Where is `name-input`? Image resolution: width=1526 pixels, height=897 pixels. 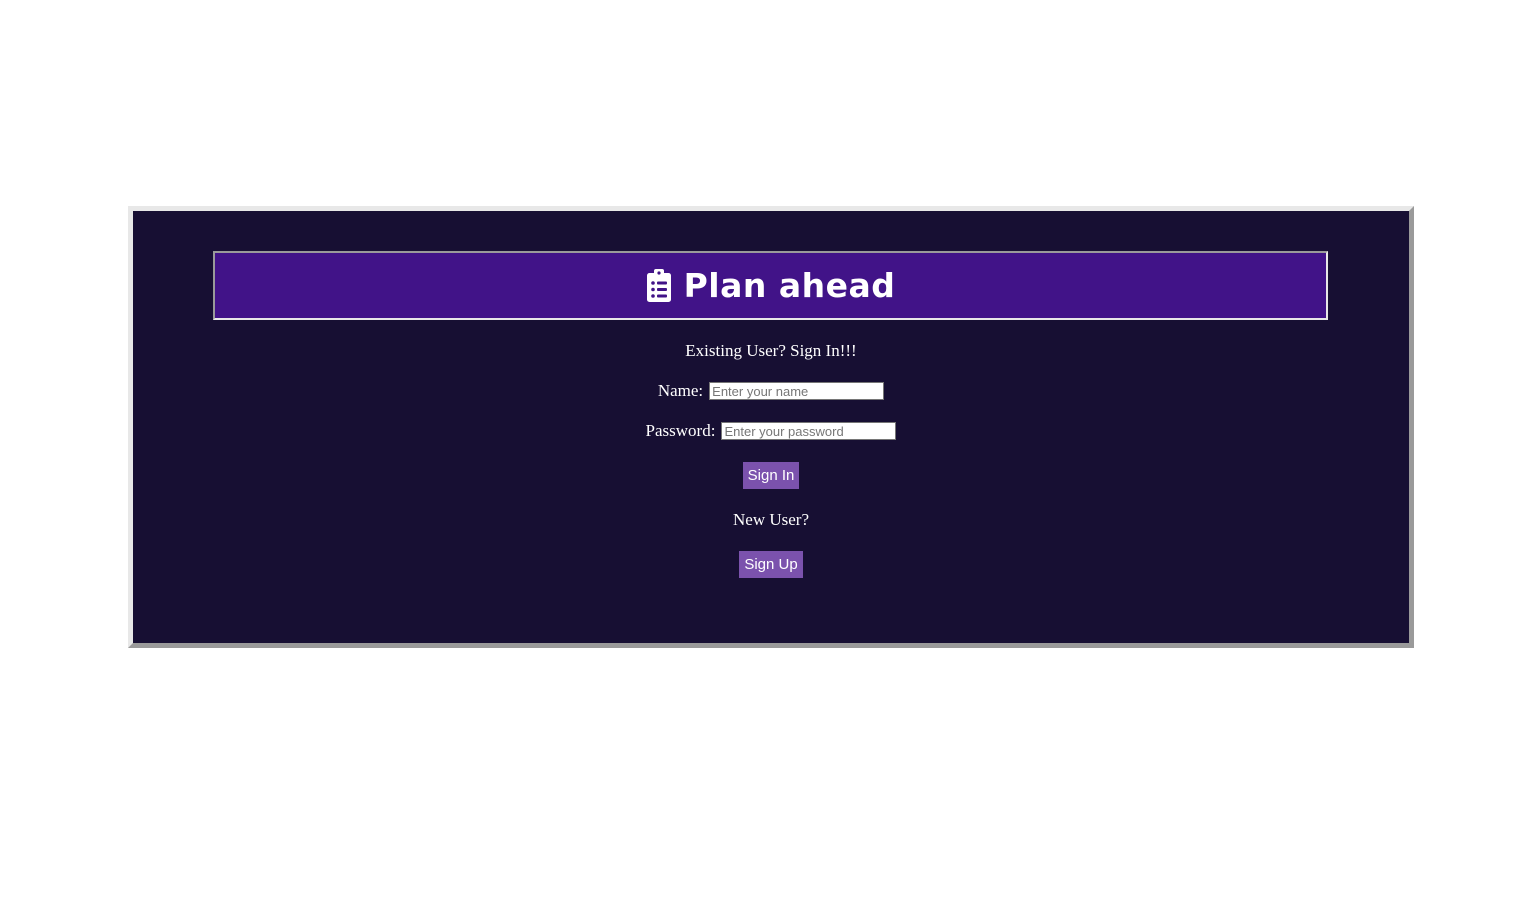 name-input is located at coordinates (797, 391).